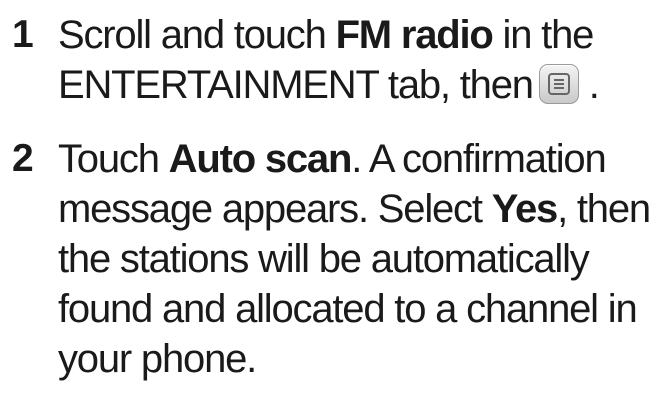 This screenshot has width=653, height=408. I want to click on step-text-part: ., so click(594, 85).